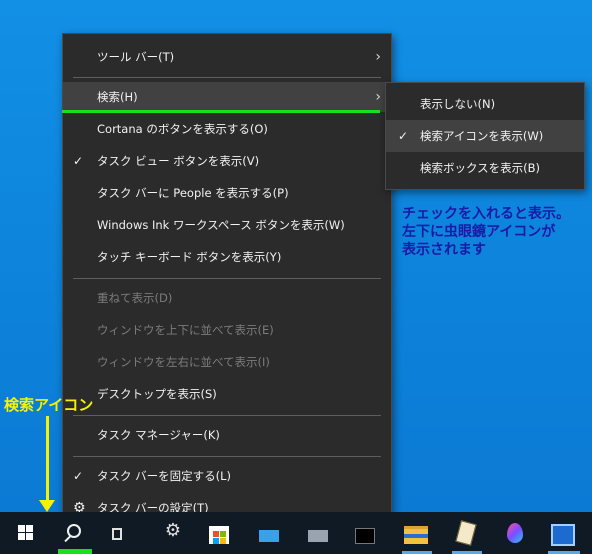 This screenshot has width=592, height=554. What do you see at coordinates (117, 97) in the screenshot?
I see `menu-item-label: 検索(H)` at bounding box center [117, 97].